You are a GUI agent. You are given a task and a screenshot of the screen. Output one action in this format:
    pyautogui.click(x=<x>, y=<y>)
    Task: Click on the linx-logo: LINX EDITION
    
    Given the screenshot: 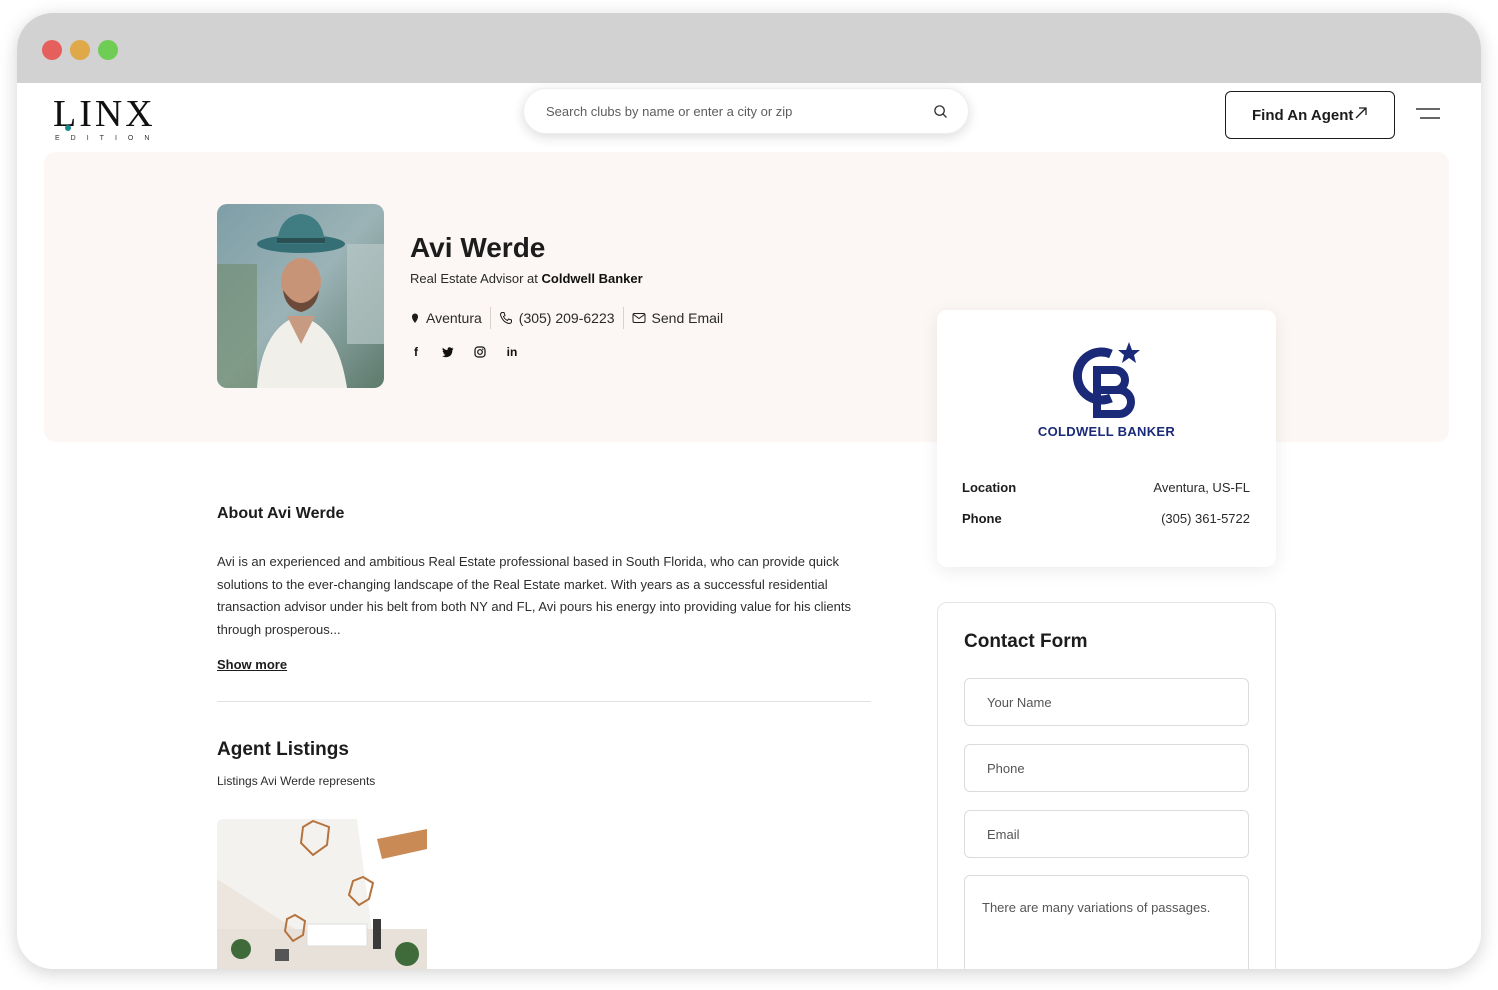 What is the action you would take?
    pyautogui.click(x=108, y=118)
    